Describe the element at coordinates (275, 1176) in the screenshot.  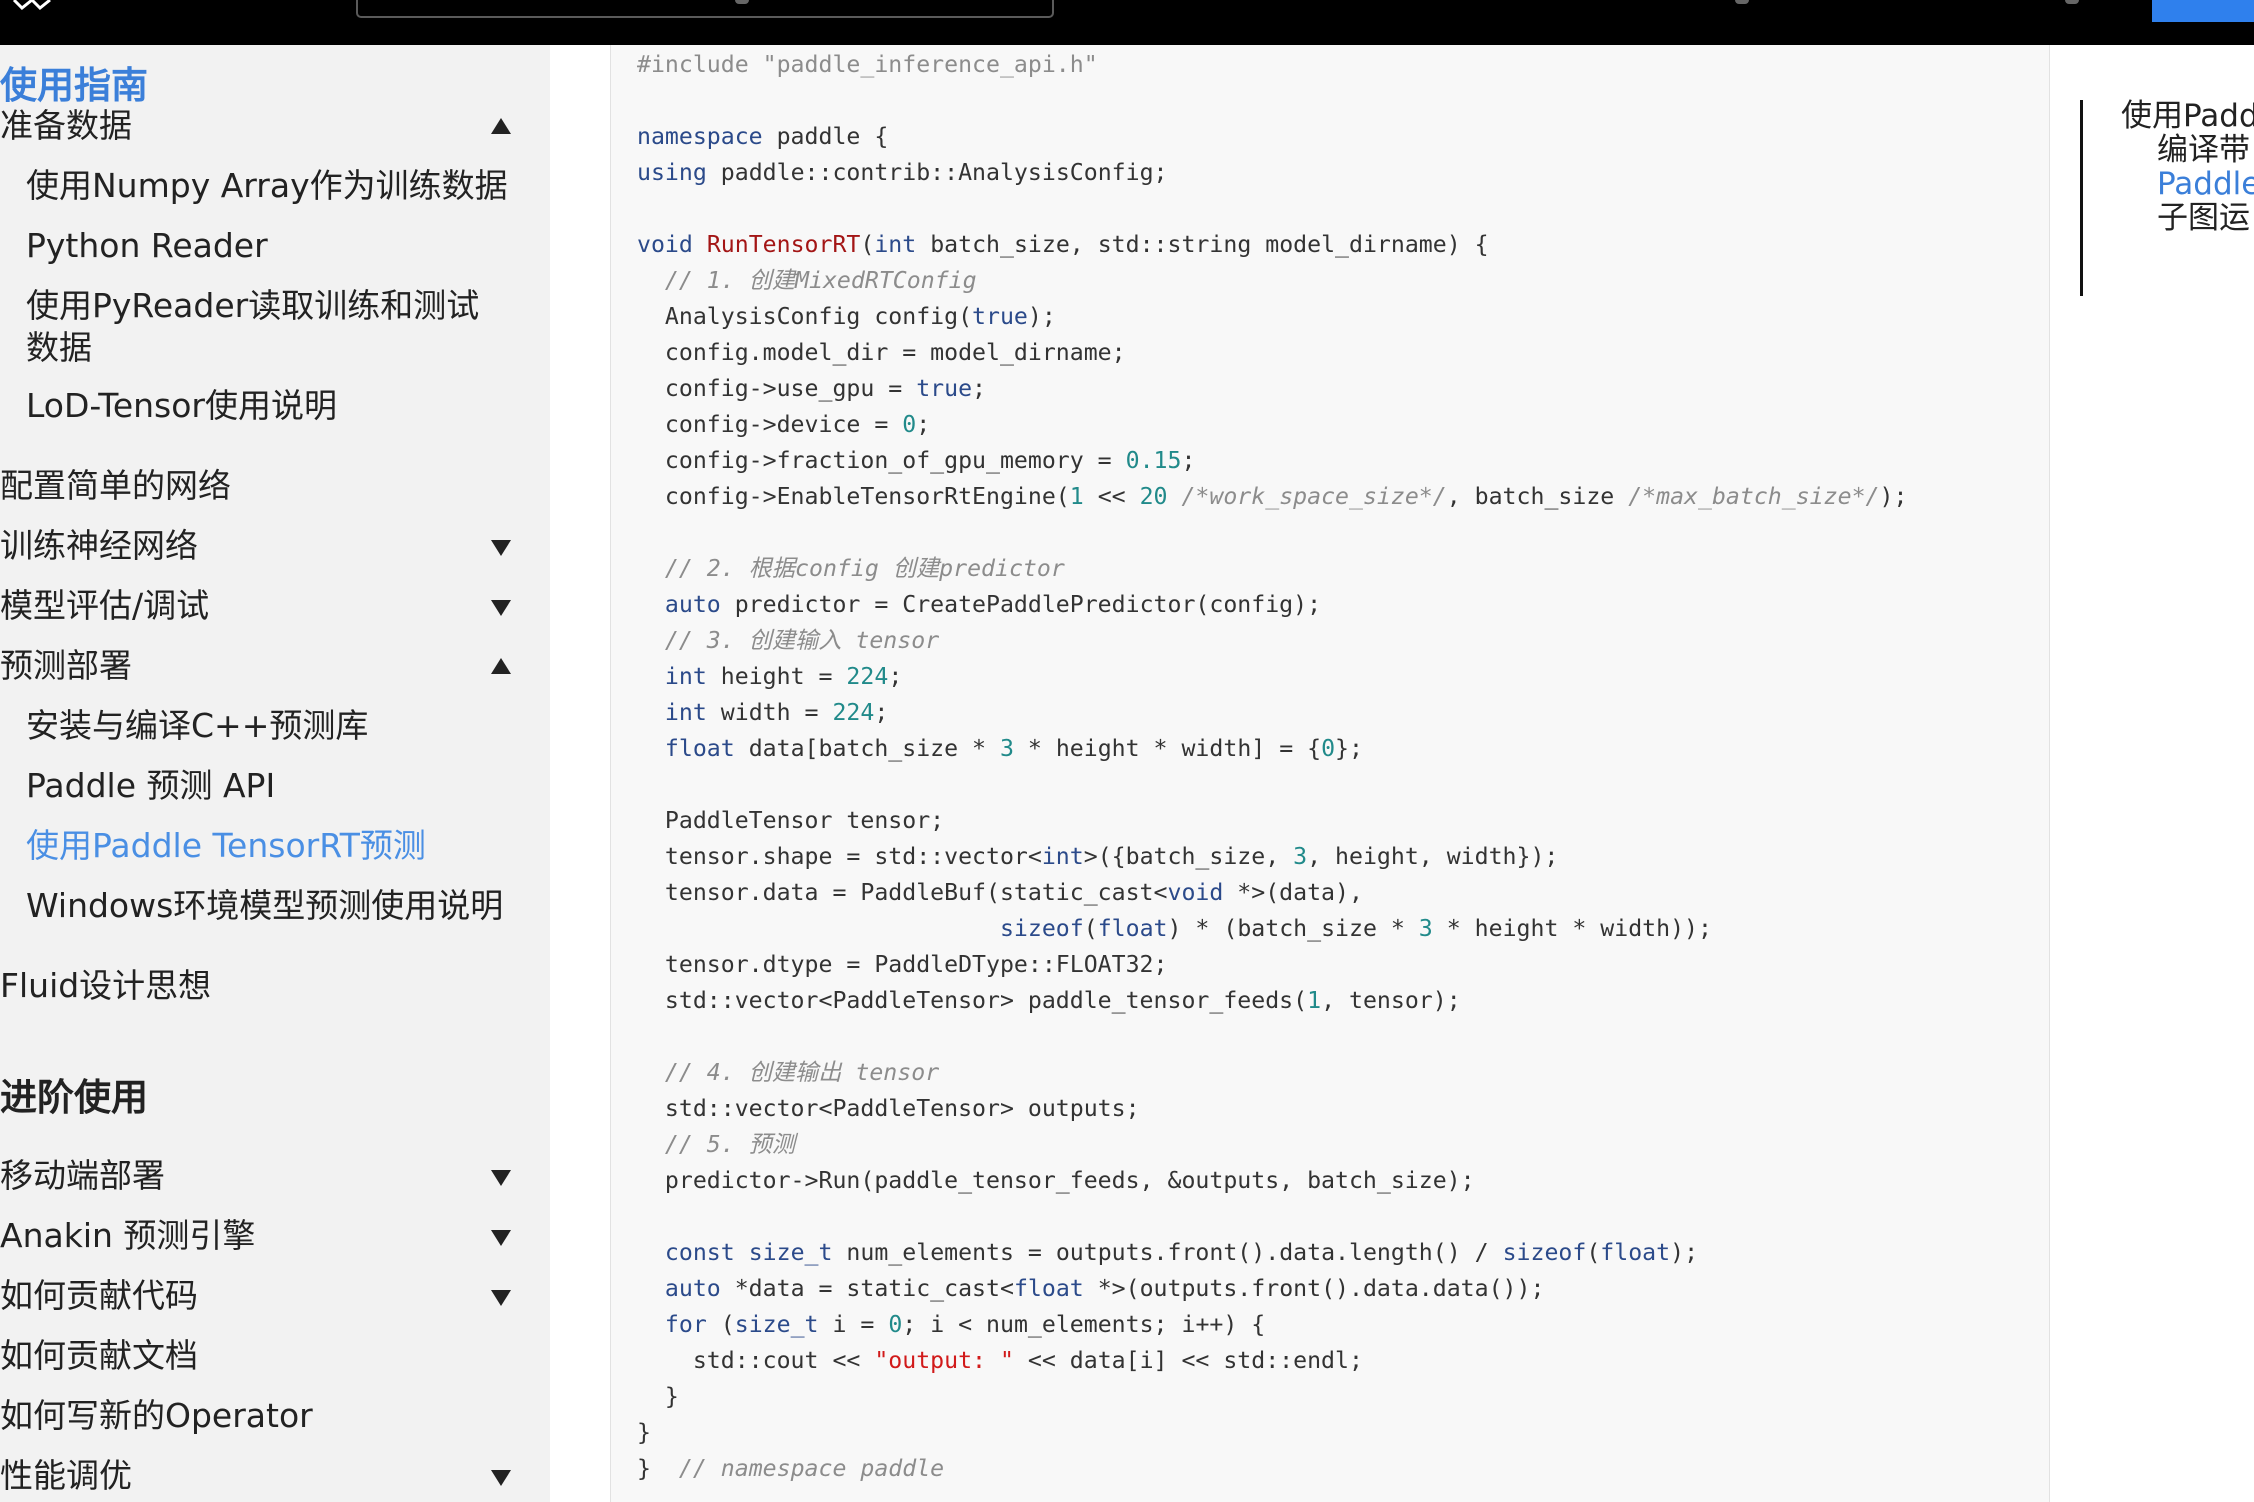
I see `sidebar-item-17: 移动端部署` at that location.